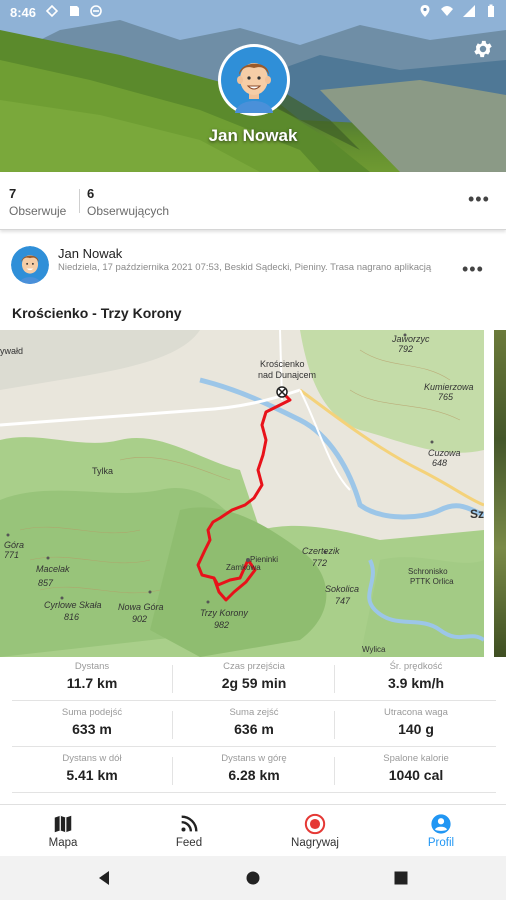  Describe the element at coordinates (441, 824) in the screenshot. I see `profile-icon` at that location.